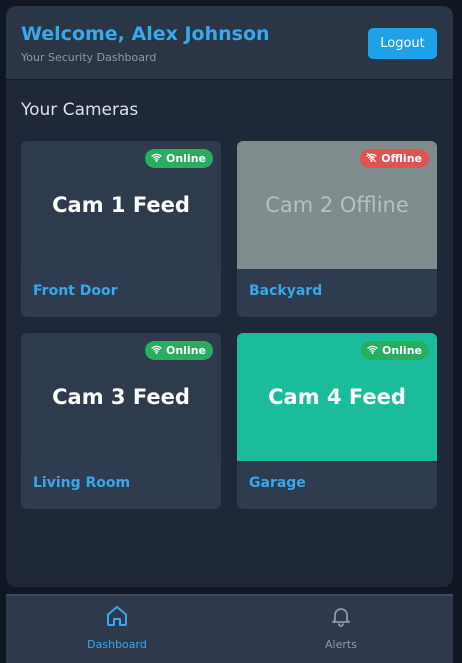  What do you see at coordinates (117, 618) in the screenshot?
I see `home-icon` at bounding box center [117, 618].